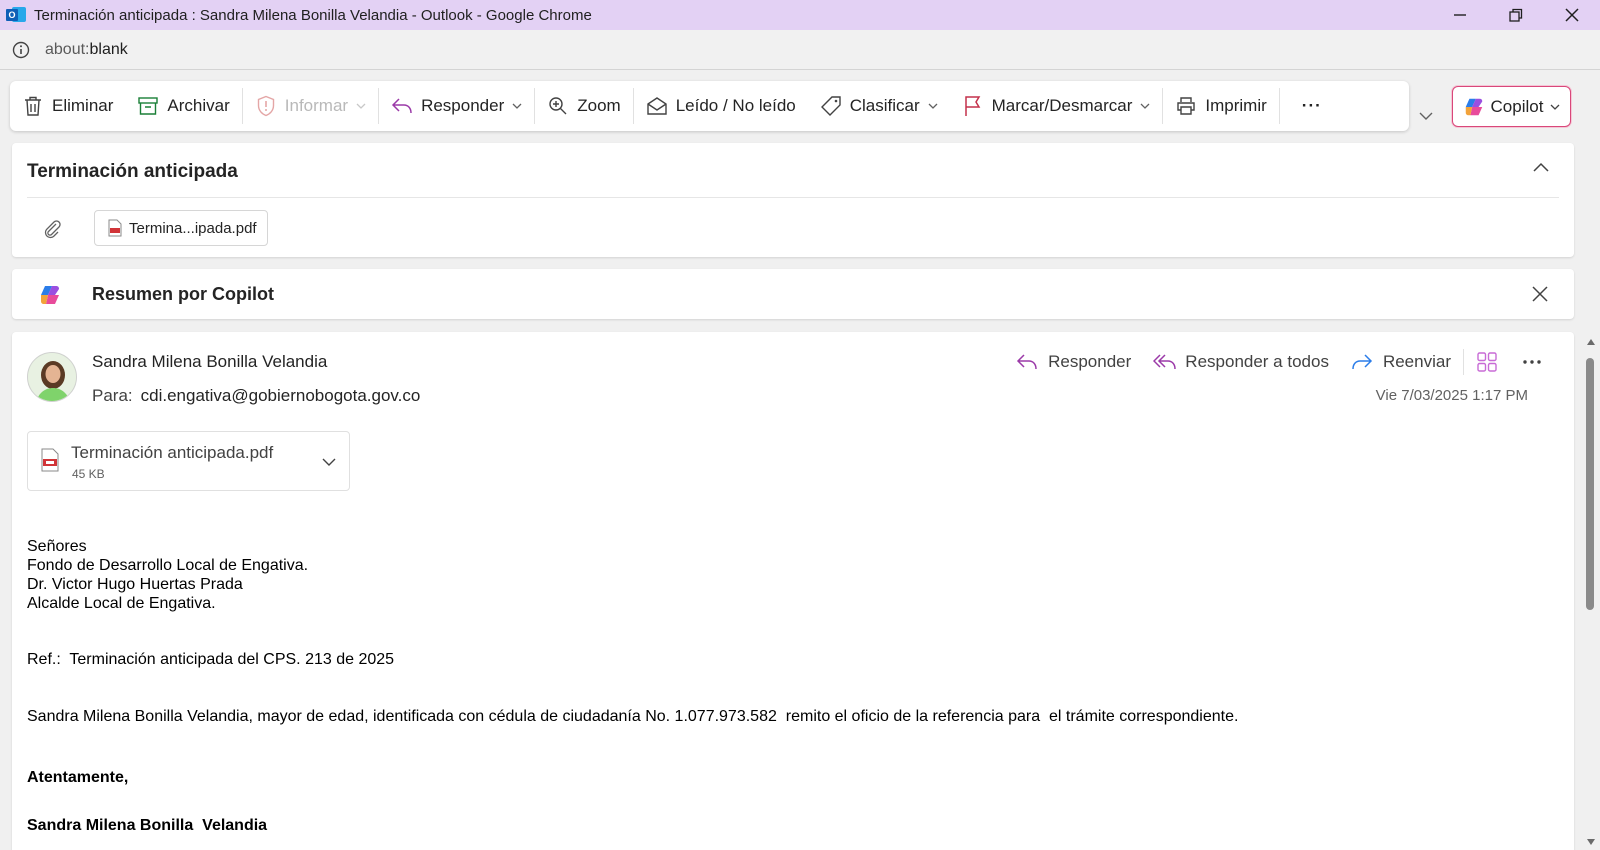  I want to click on body-closing: Atentamente,, so click(78, 777).